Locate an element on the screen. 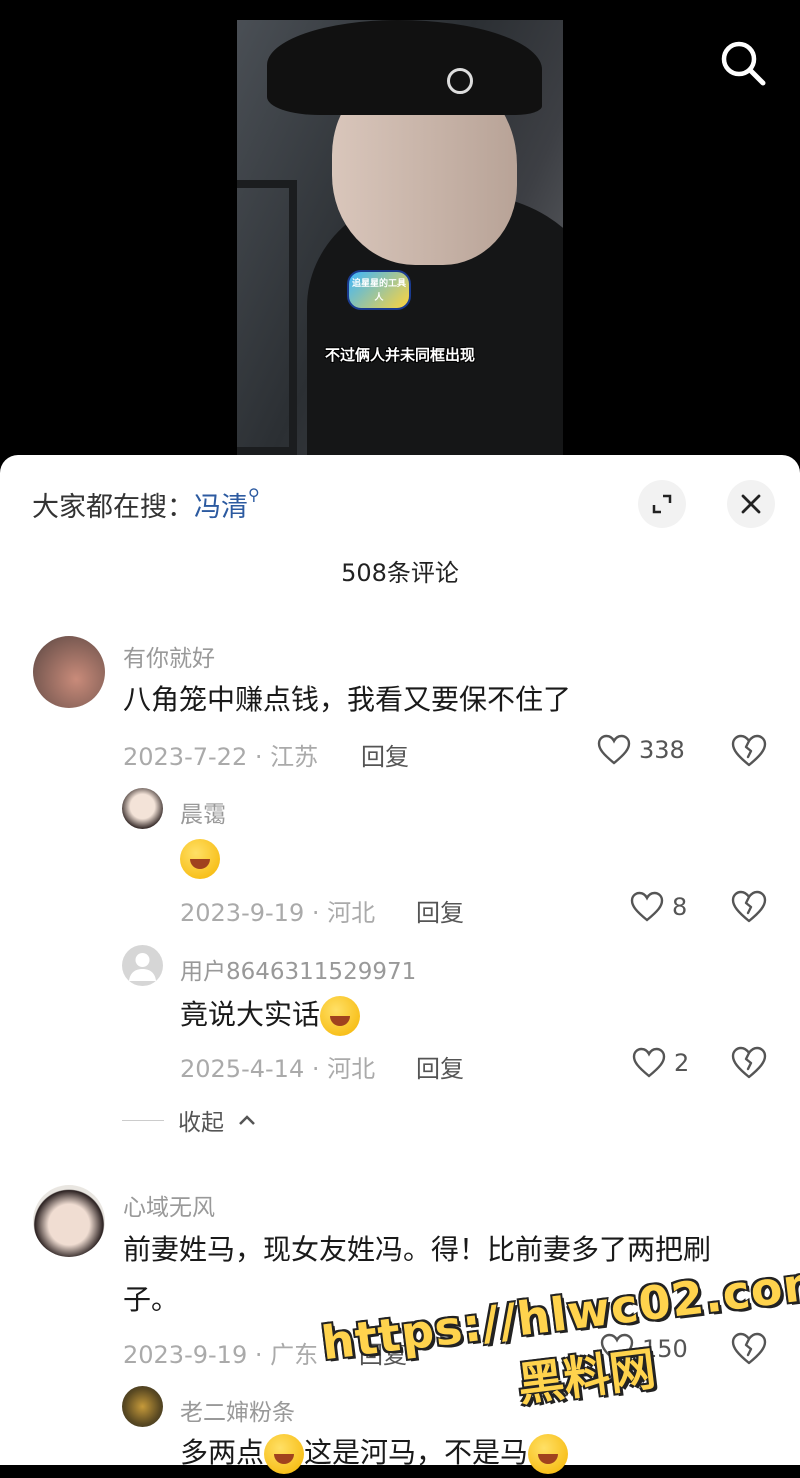 The width and height of the screenshot is (800, 1478). reply-username: 用户8646311529971 is located at coordinates (298, 969).